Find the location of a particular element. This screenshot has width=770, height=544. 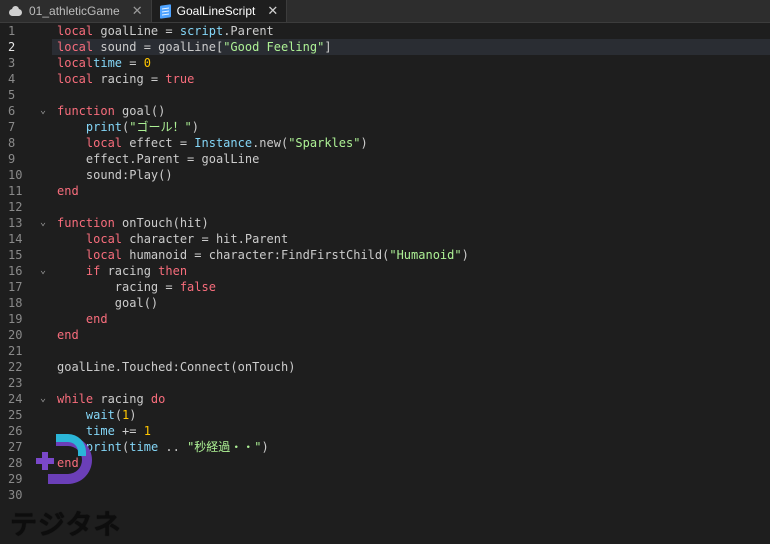

code-token: false is located at coordinates (197, 287).